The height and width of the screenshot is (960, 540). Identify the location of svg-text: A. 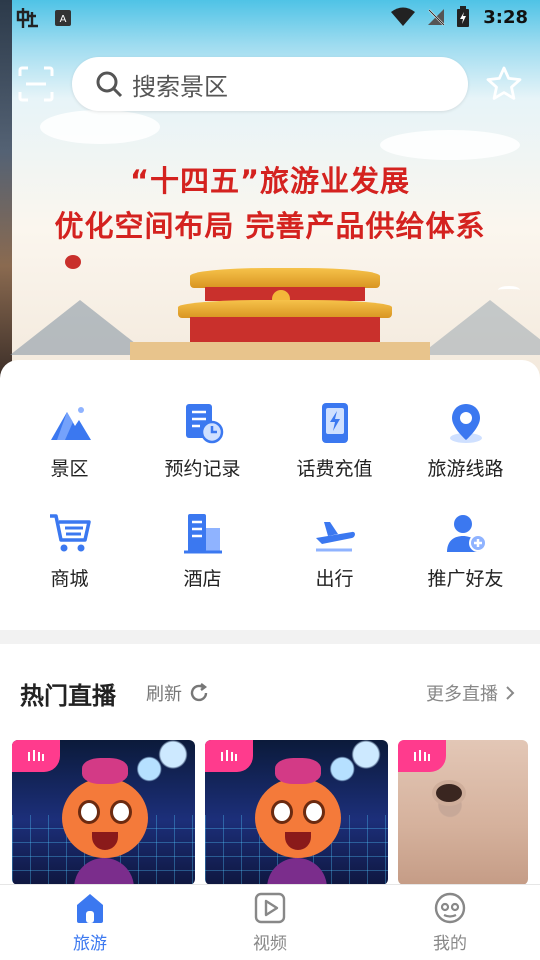
(63, 19).